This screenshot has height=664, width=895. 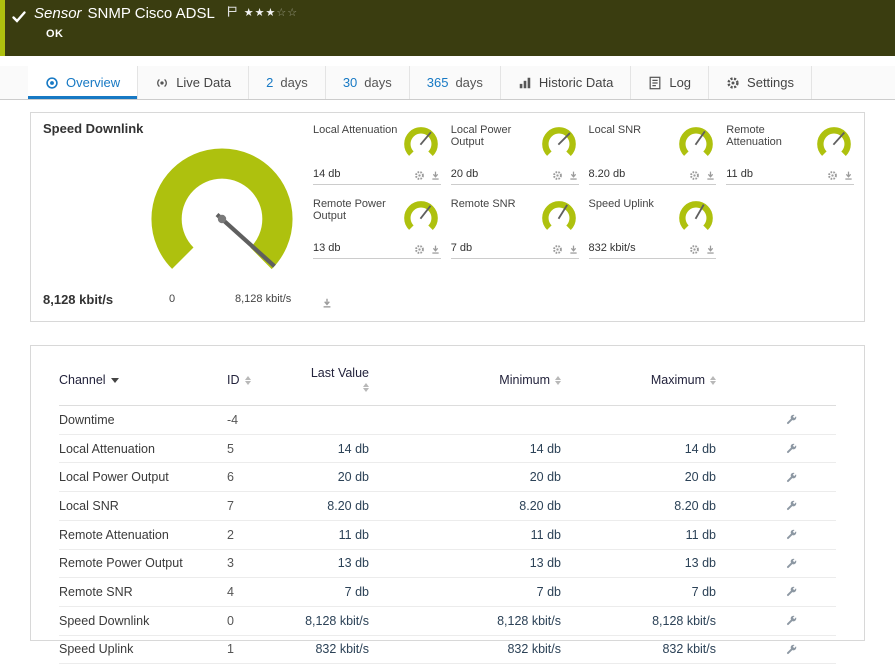 What do you see at coordinates (143, 621) in the screenshot?
I see `channel-cell: Speed Downlink` at bounding box center [143, 621].